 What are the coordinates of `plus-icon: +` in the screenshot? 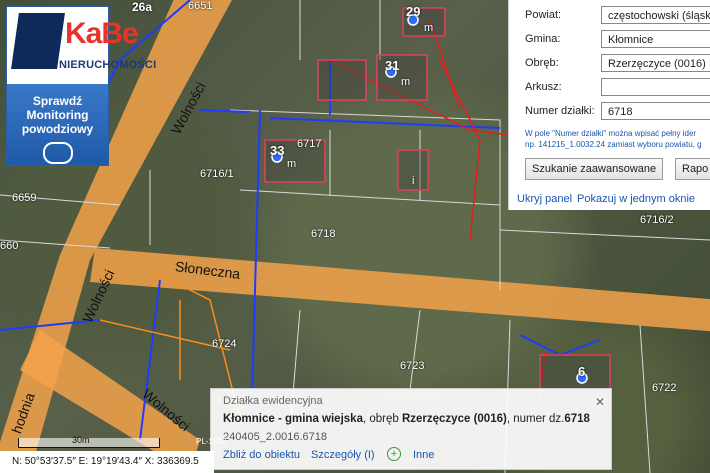 It's located at (394, 454).